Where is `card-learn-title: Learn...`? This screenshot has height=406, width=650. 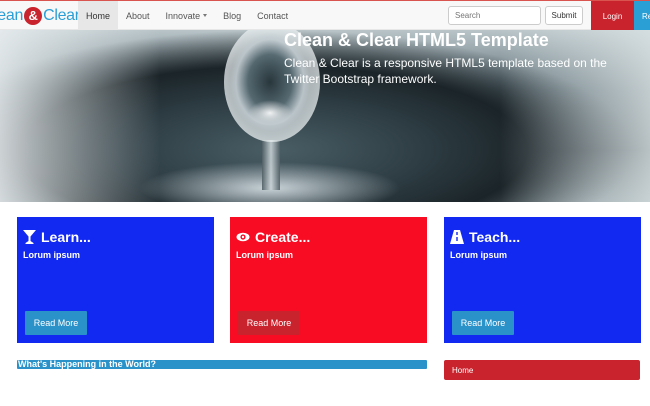 card-learn-title: Learn... is located at coordinates (57, 237).